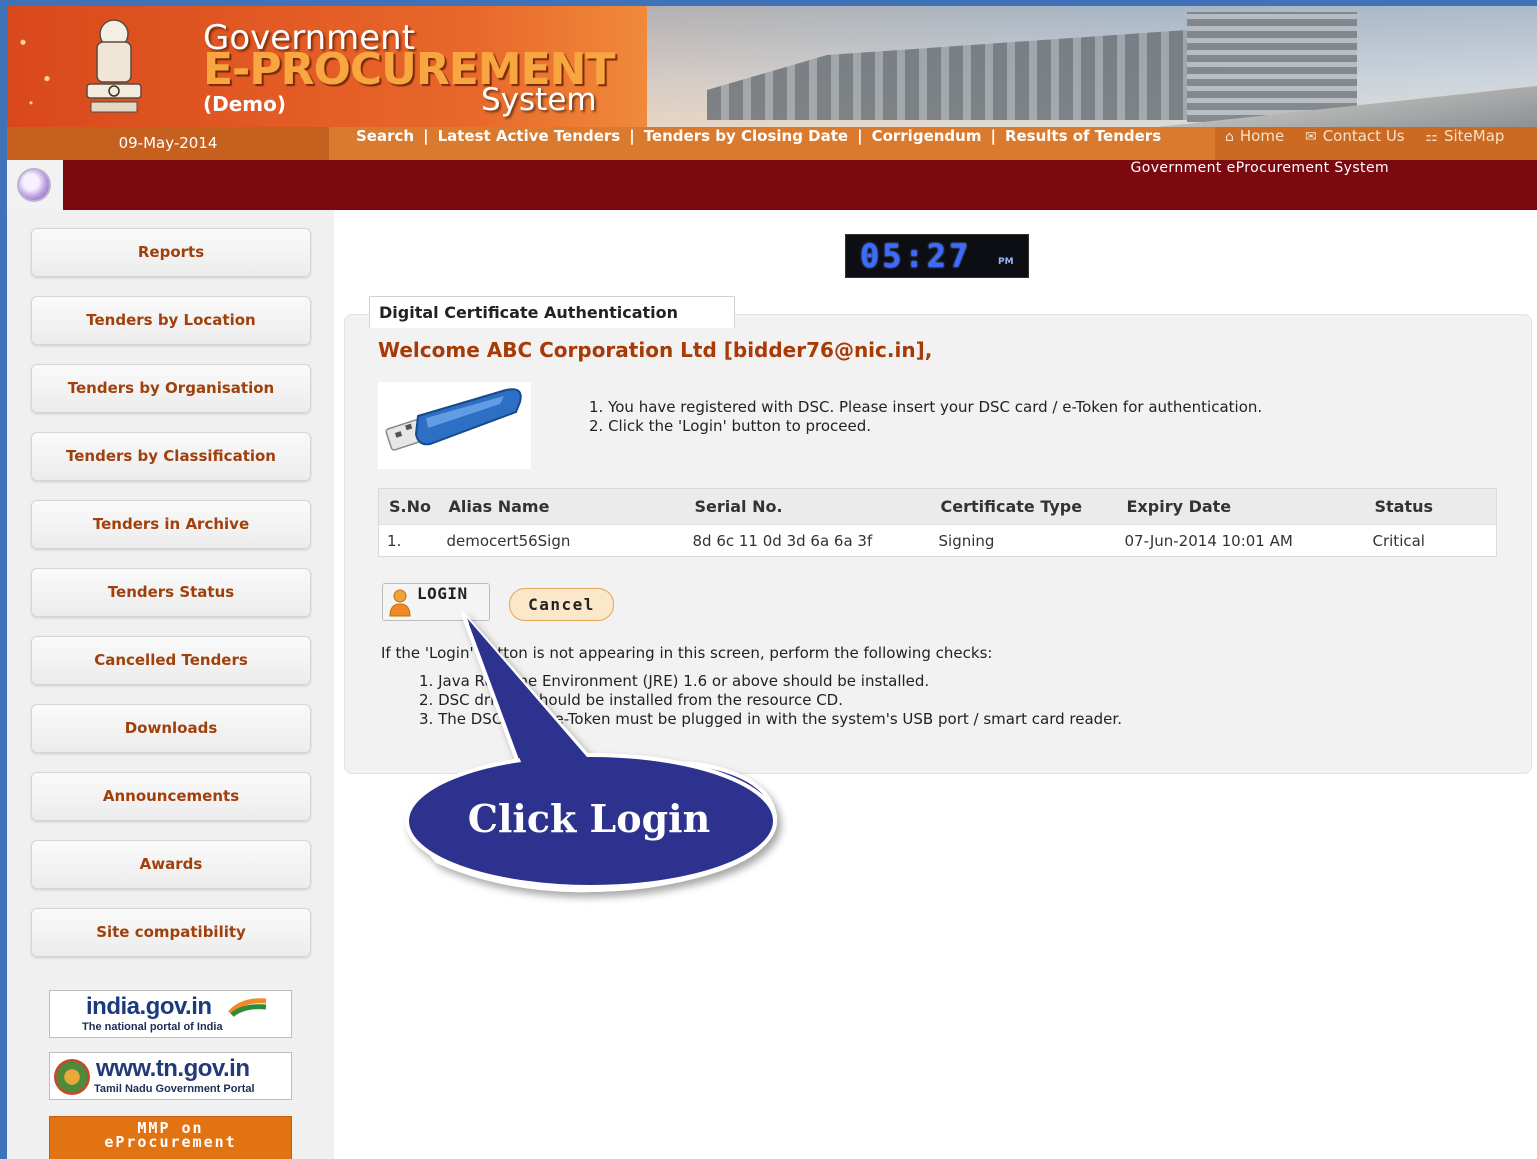 The width and height of the screenshot is (1537, 1159). Describe the element at coordinates (72, 1077) in the screenshot. I see `tn-emblem-icon` at that location.